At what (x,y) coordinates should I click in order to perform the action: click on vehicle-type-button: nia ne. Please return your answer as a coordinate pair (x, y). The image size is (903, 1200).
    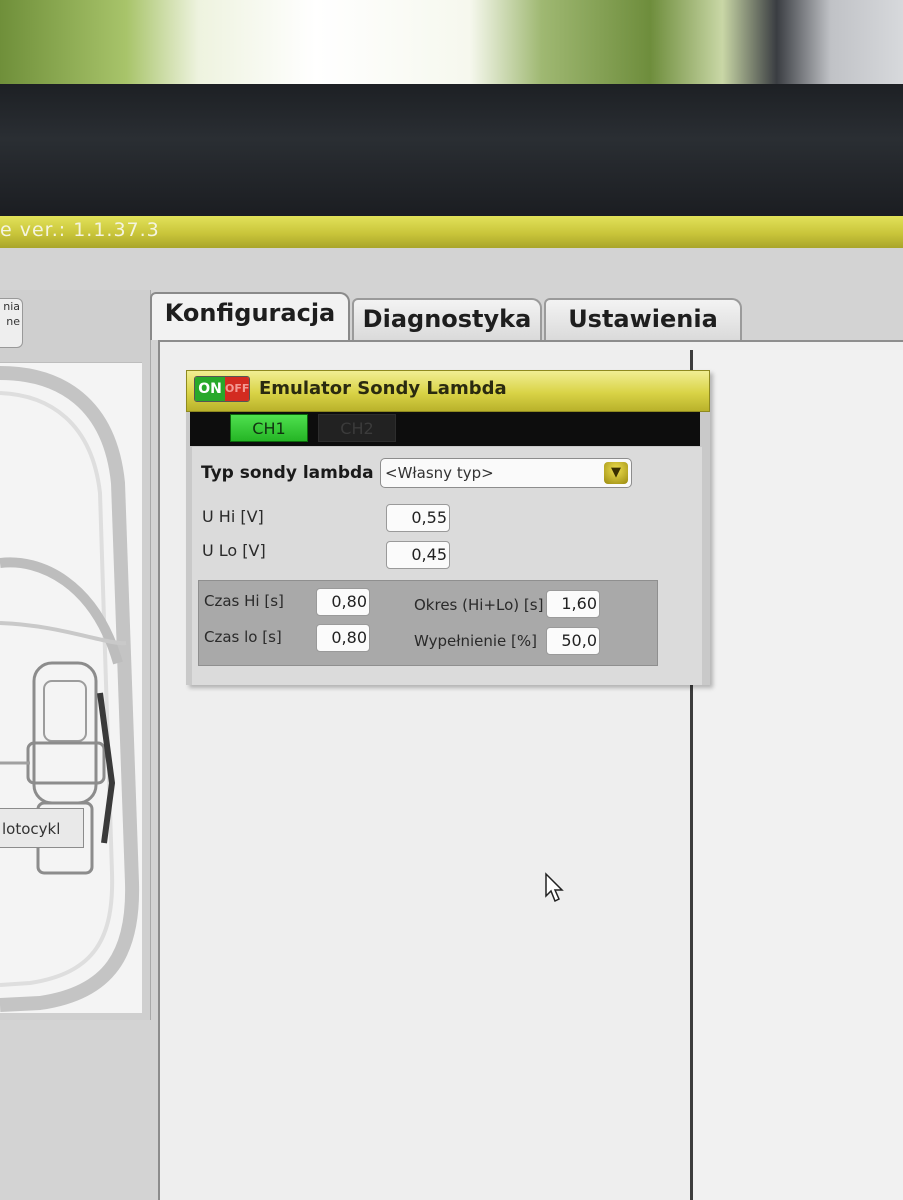
    Looking at the image, I should click on (11, 323).